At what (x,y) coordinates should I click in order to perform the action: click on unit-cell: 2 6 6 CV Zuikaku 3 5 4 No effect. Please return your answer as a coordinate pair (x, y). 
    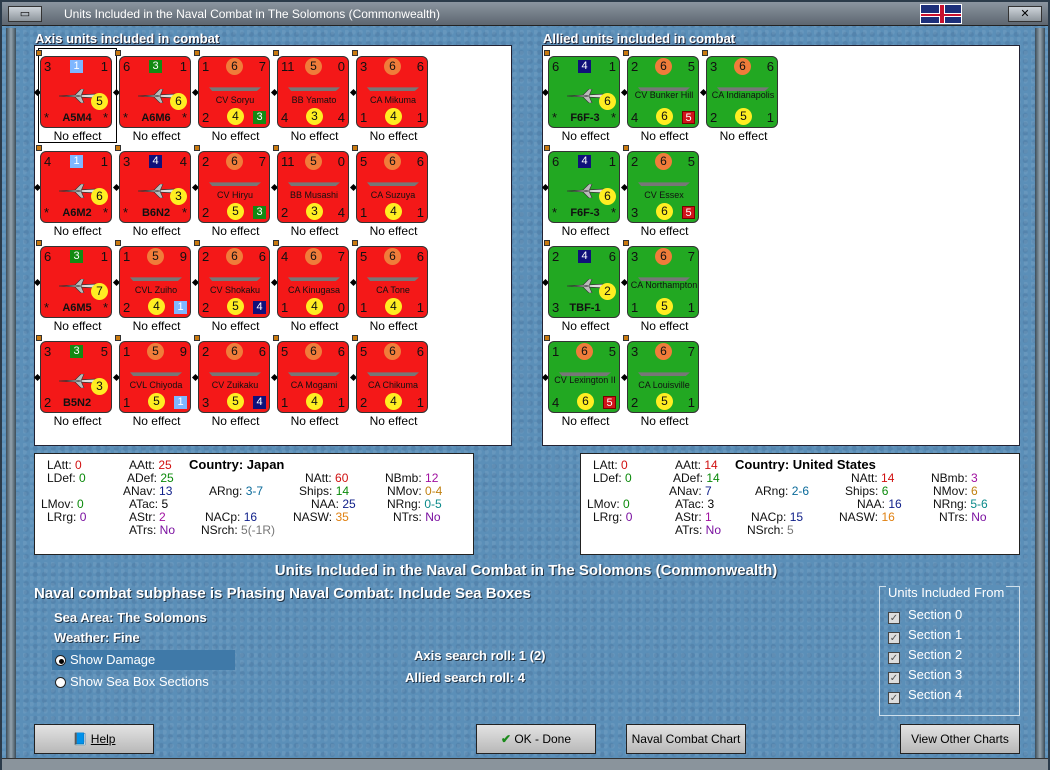
    Looking at the image, I should click on (233, 380).